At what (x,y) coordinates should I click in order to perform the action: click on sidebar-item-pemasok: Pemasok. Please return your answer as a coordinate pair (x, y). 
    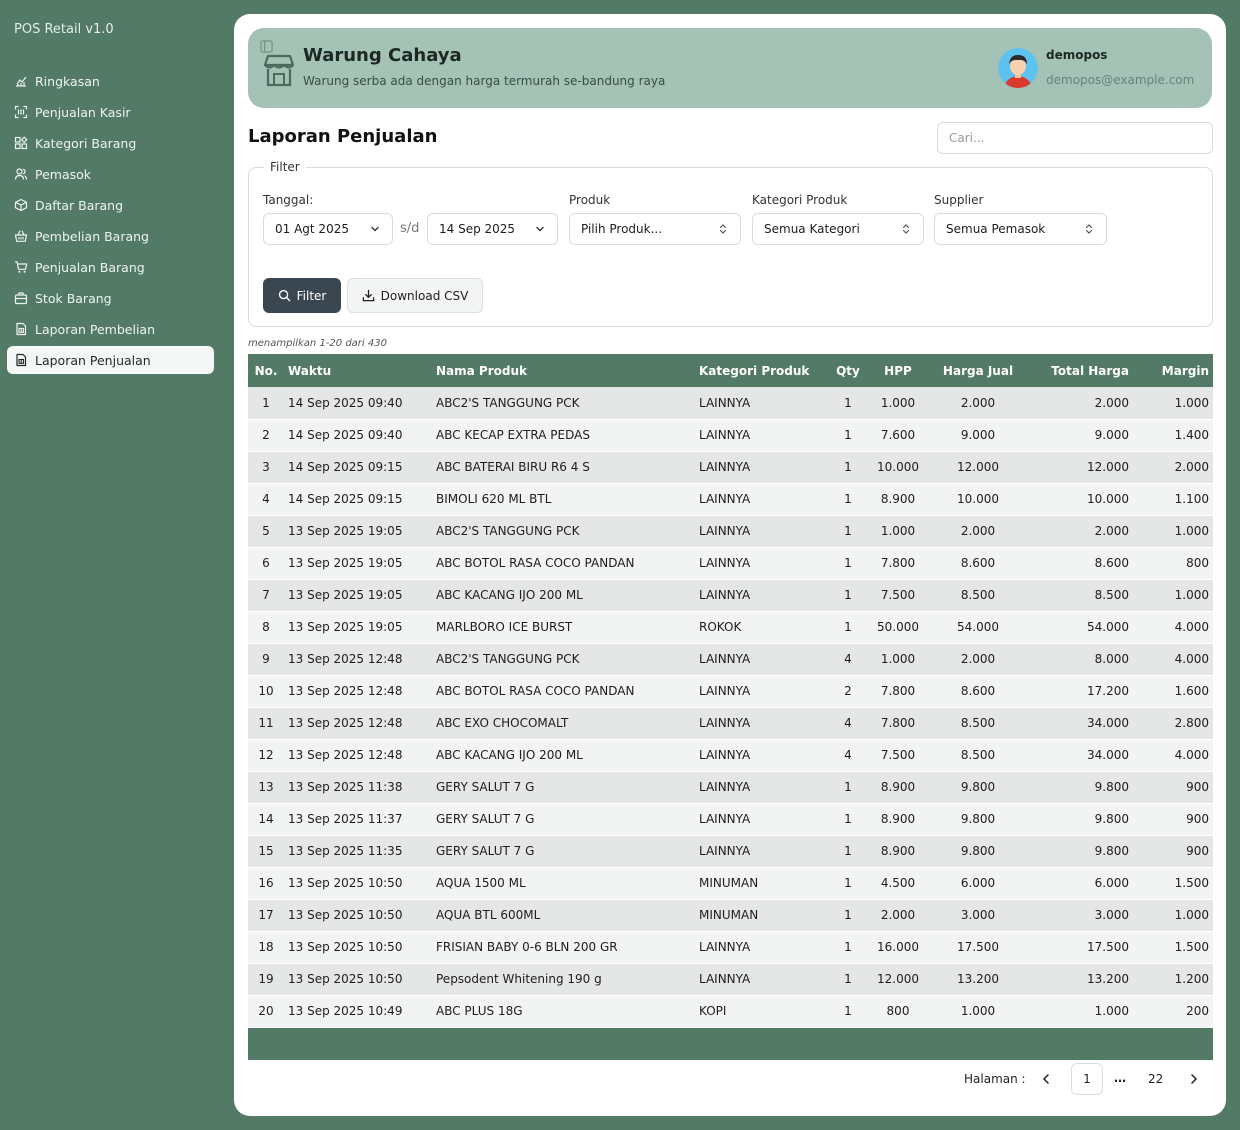
    Looking at the image, I should click on (110, 174).